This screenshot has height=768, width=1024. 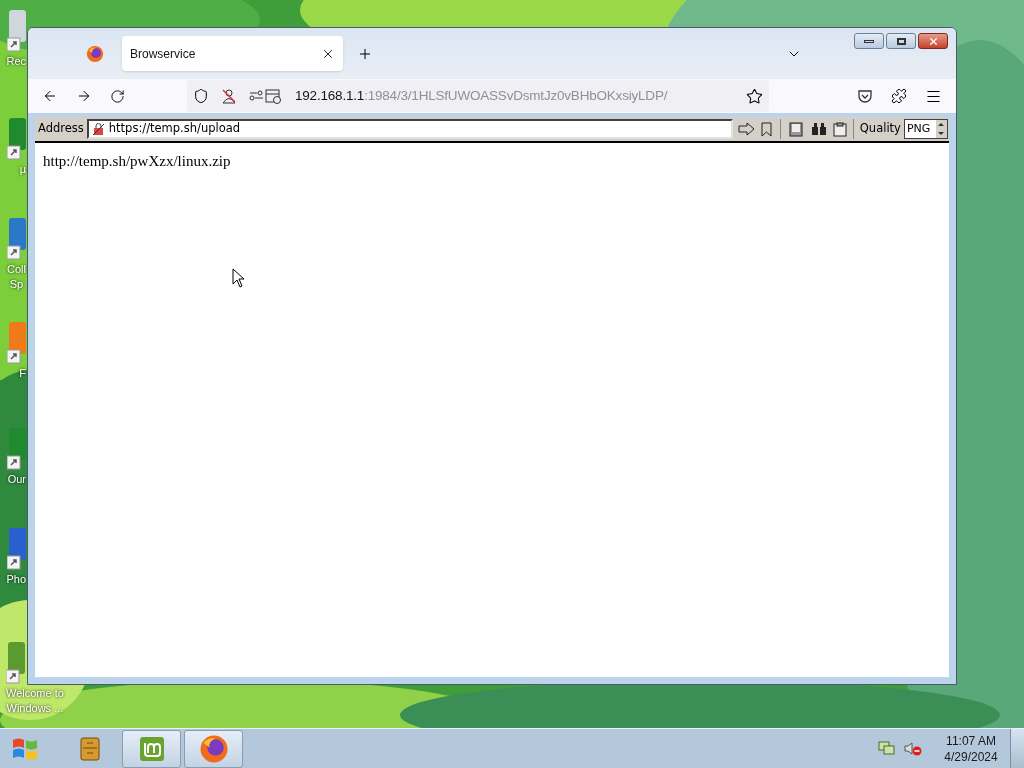 I want to click on quality-spinner: PNG, so click(x=925, y=129).